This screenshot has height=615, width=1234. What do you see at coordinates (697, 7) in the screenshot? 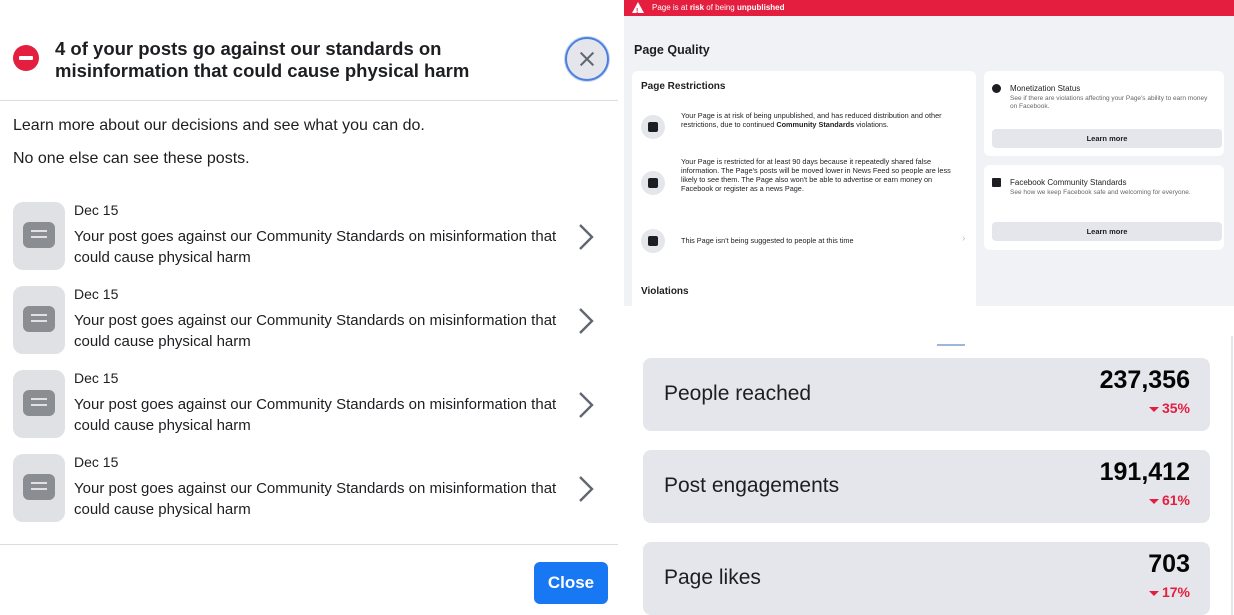
I see `banner-risk: risk` at bounding box center [697, 7].